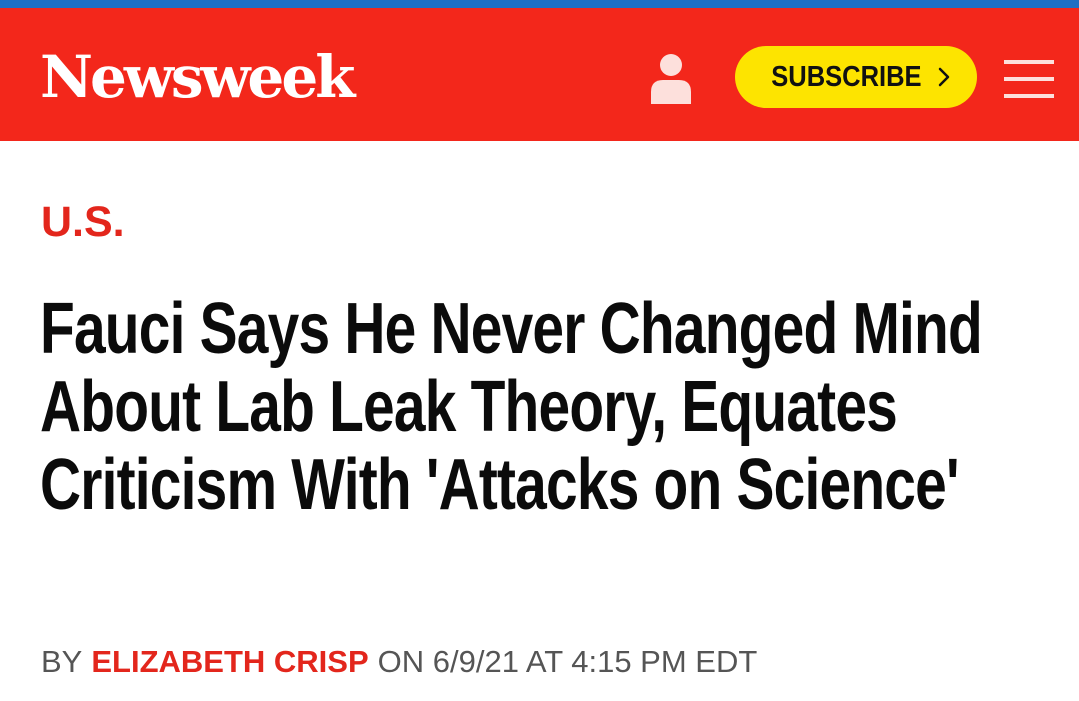  I want to click on subscribe-label: SUBSCRIBE, so click(846, 76).